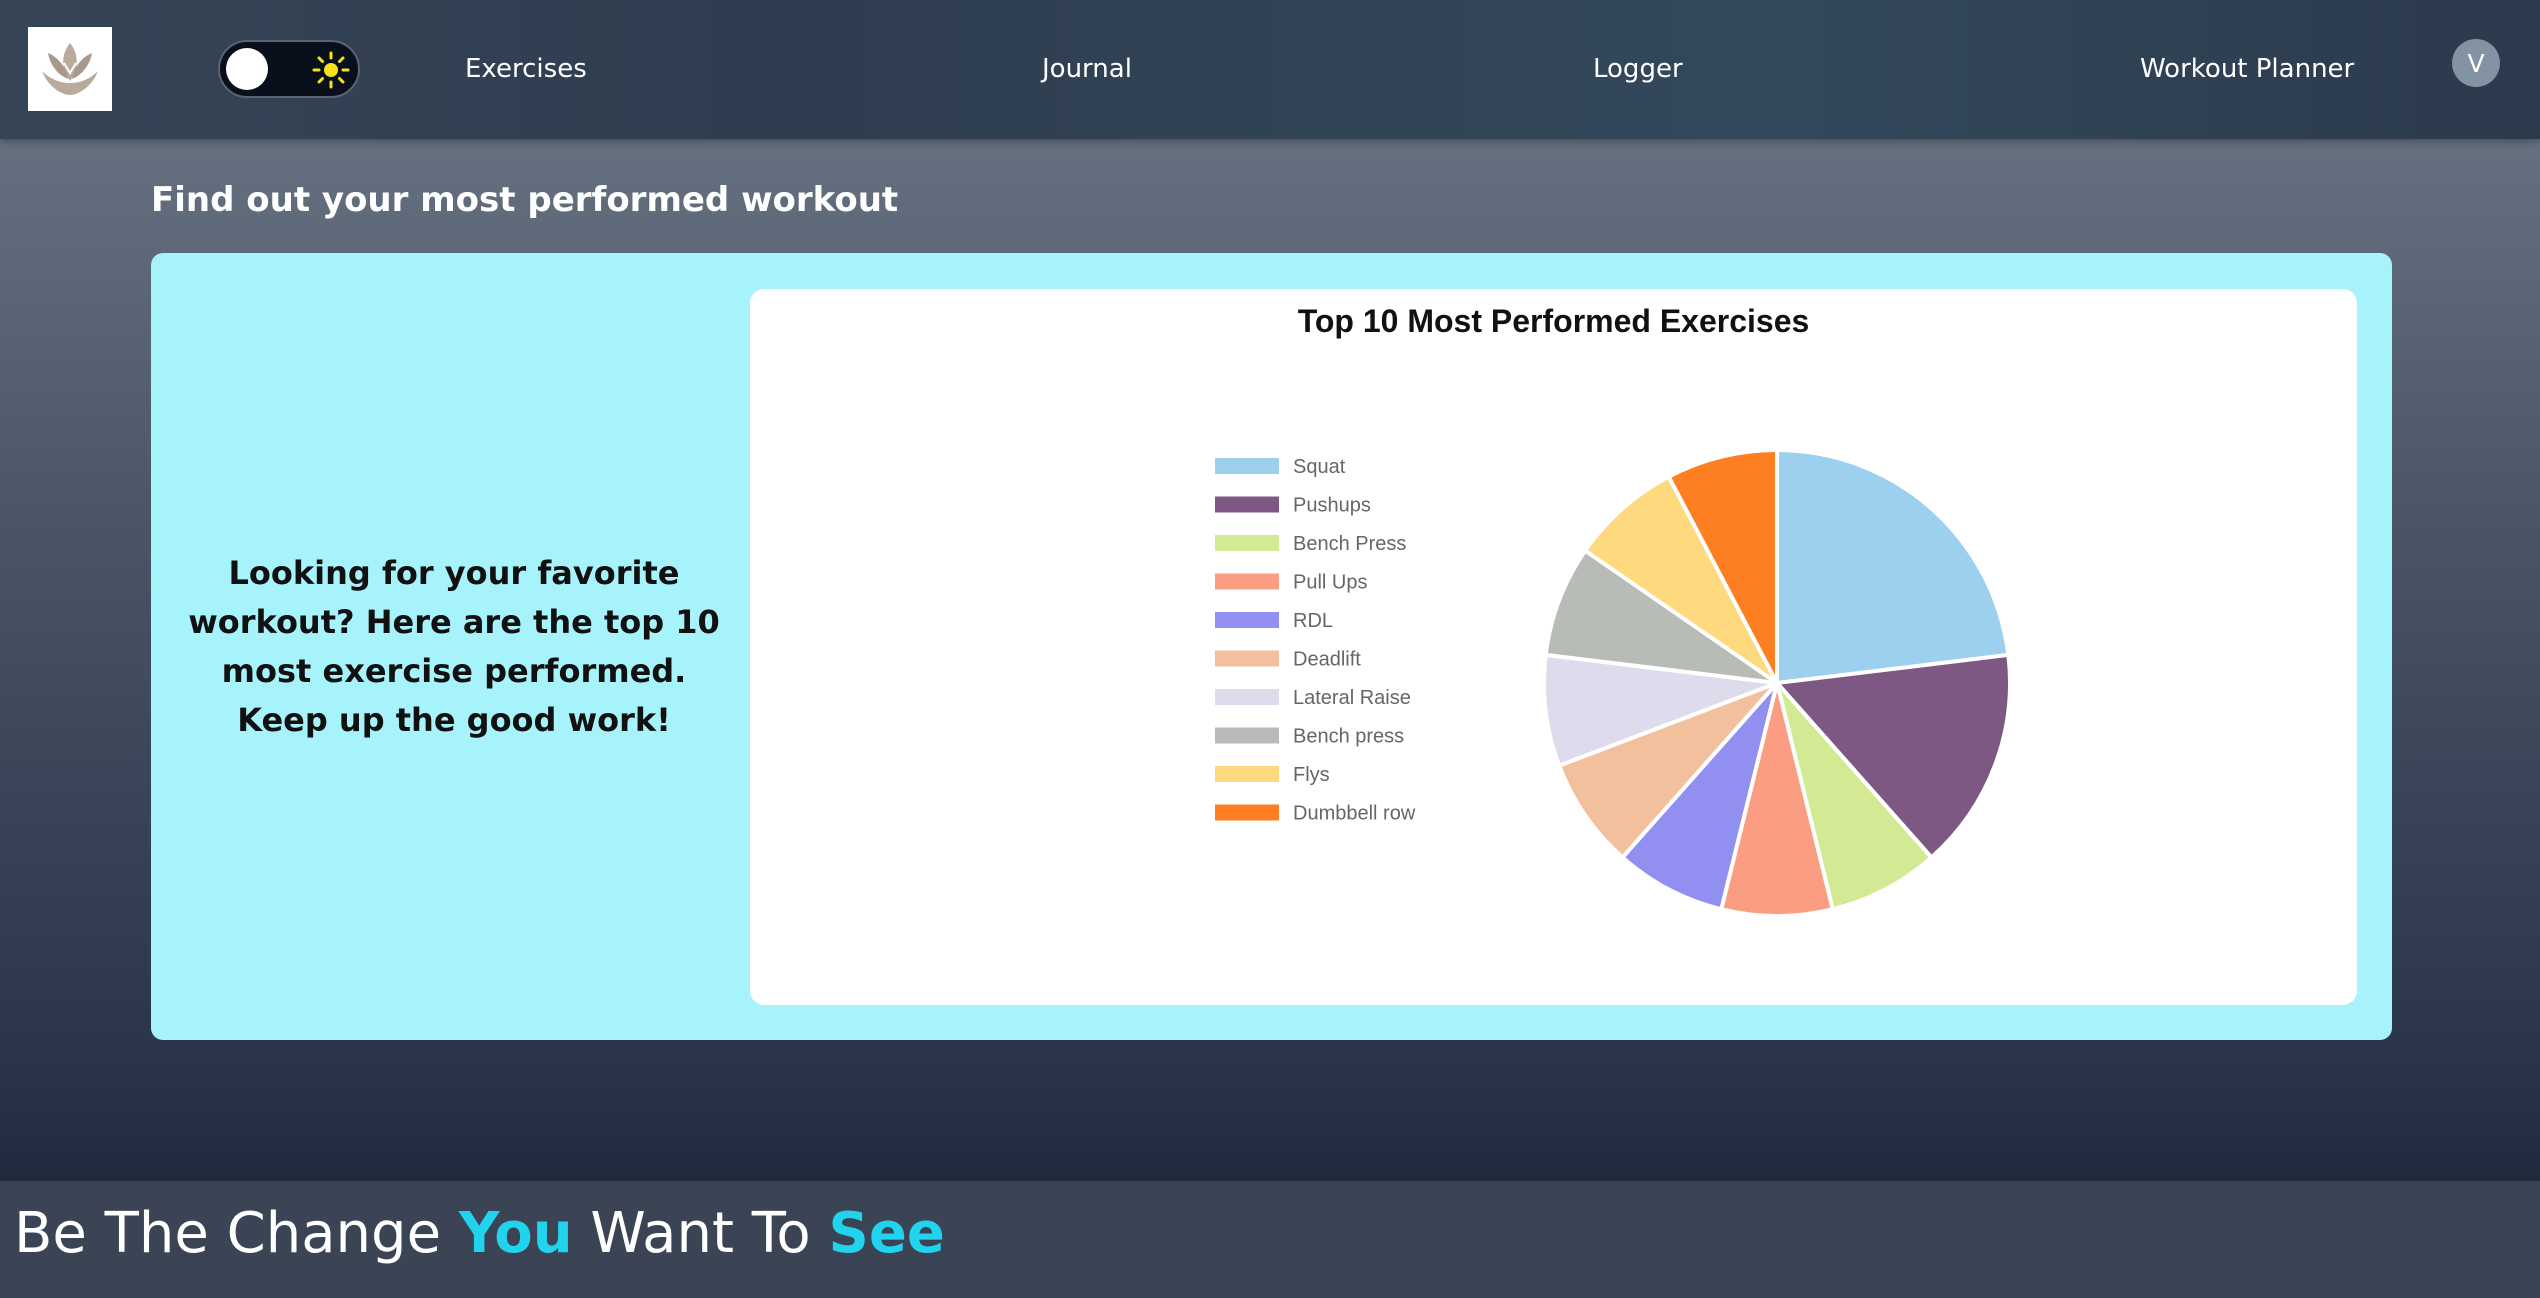 This screenshot has height=1298, width=2540. What do you see at coordinates (1348, 737) in the screenshot?
I see `legend-label: Bench press` at bounding box center [1348, 737].